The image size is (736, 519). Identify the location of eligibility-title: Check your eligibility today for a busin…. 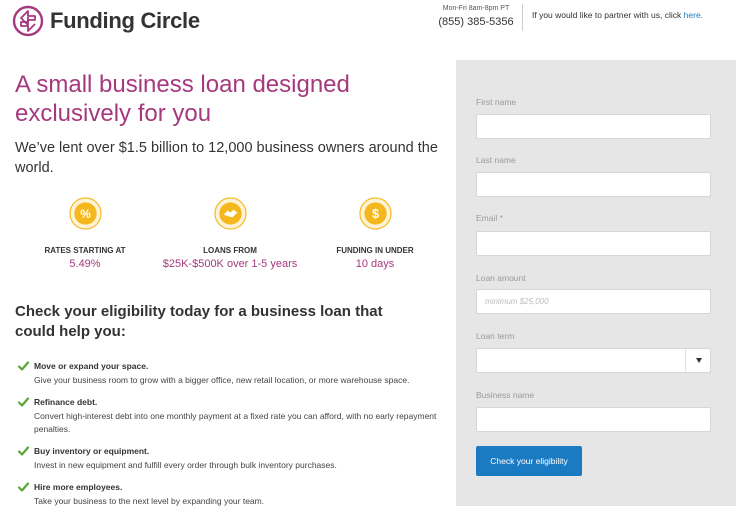
(199, 321).